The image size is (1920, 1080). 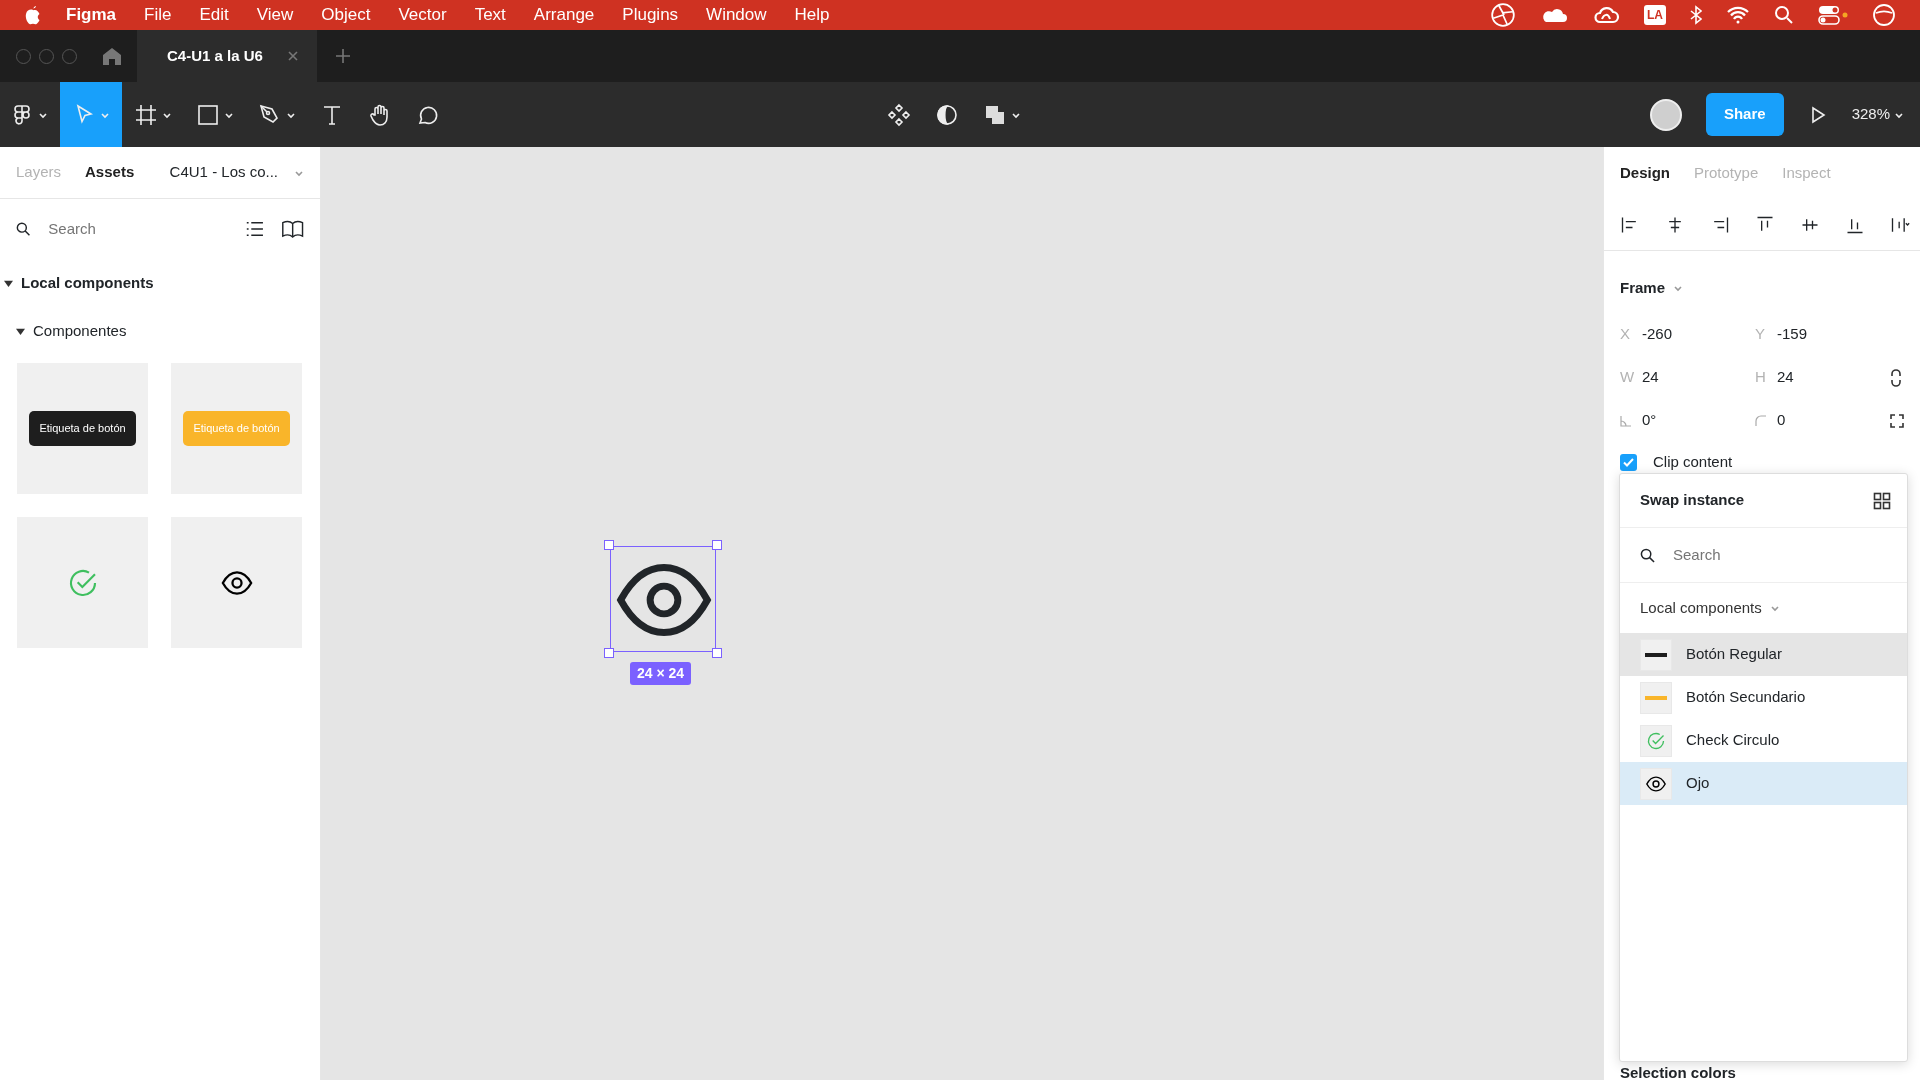 What do you see at coordinates (1822, 420) in the screenshot?
I see `number-field: 0` at bounding box center [1822, 420].